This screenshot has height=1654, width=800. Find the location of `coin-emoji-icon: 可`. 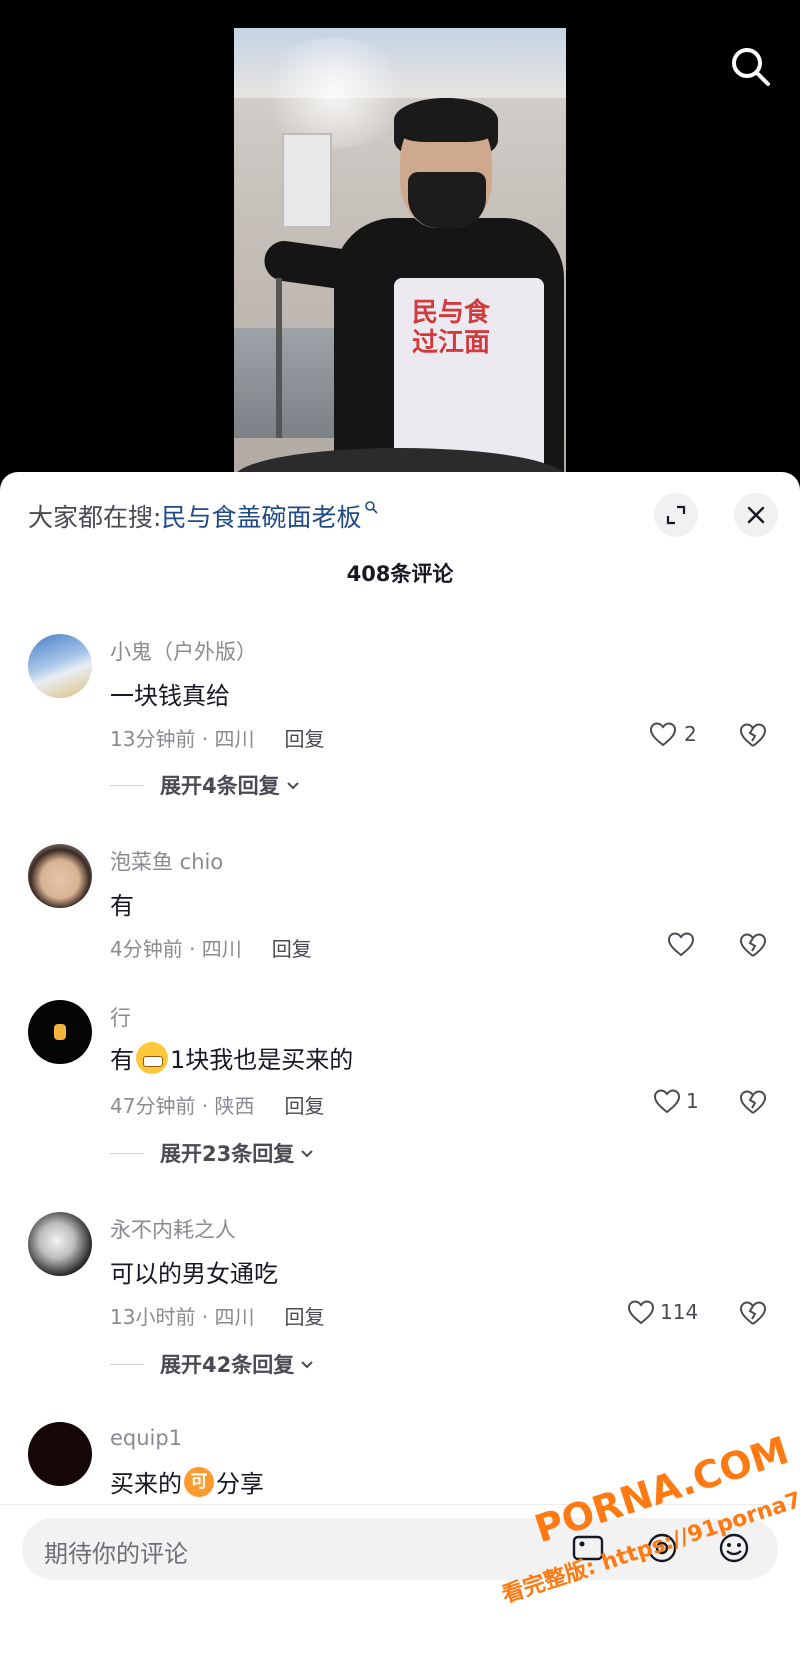

coin-emoji-icon: 可 is located at coordinates (199, 1481).